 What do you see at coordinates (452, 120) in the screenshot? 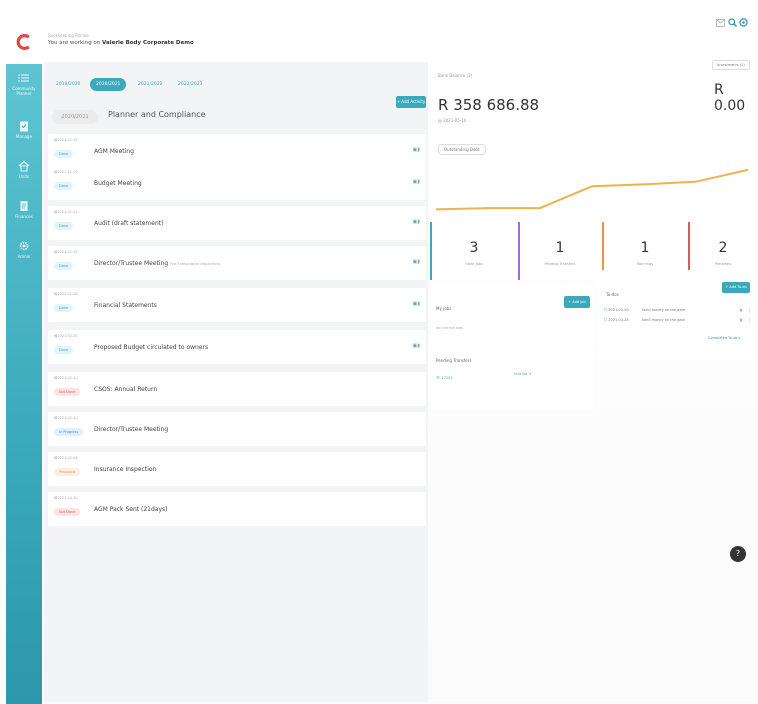
I see `bank-balance-date: ▤ 2021-05-10` at bounding box center [452, 120].